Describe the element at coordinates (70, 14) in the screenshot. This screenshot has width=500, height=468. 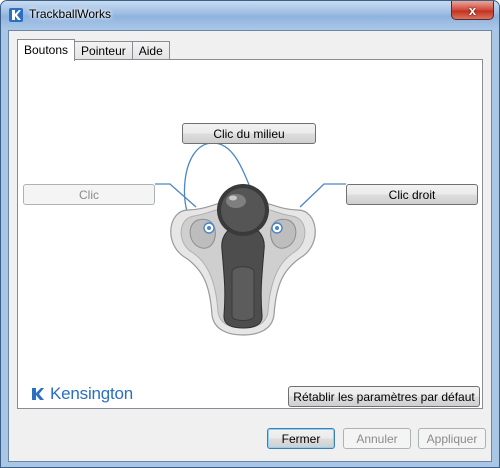
I see `window-title: TrackballWorks` at that location.